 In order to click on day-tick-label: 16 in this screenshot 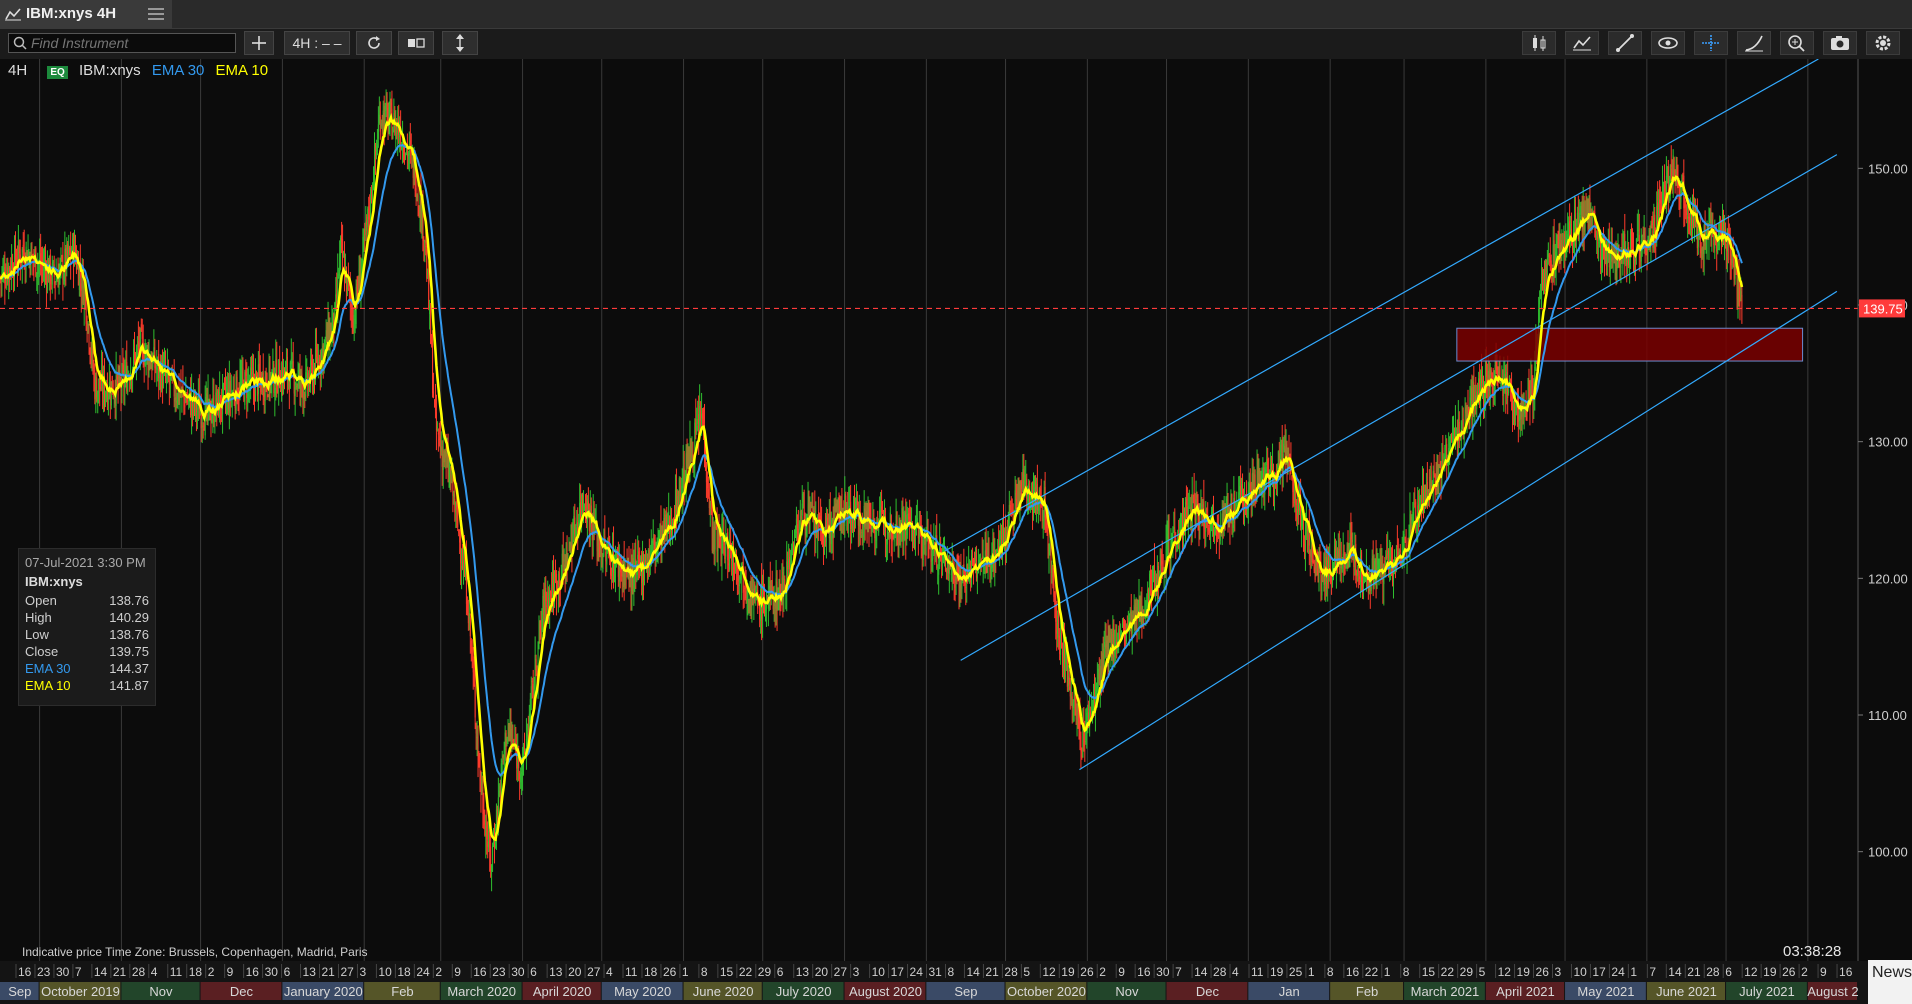, I will do `click(1353, 972)`.